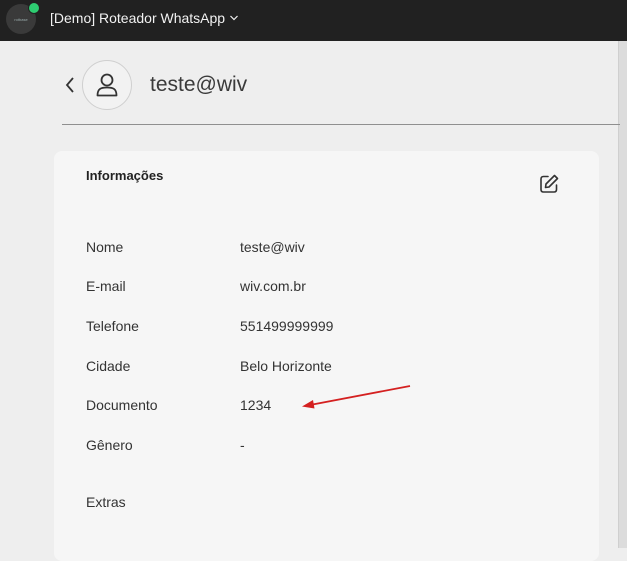  Describe the element at coordinates (234, 18) in the screenshot. I see `chevron-down-icon` at that location.